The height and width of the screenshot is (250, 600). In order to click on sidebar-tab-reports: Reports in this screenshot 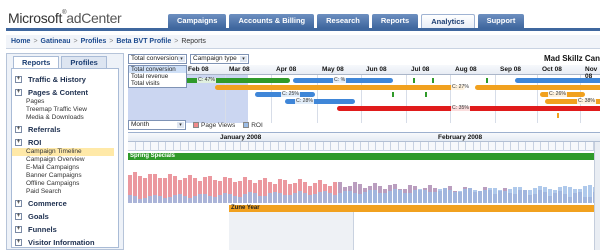, I will do `click(36, 62)`.